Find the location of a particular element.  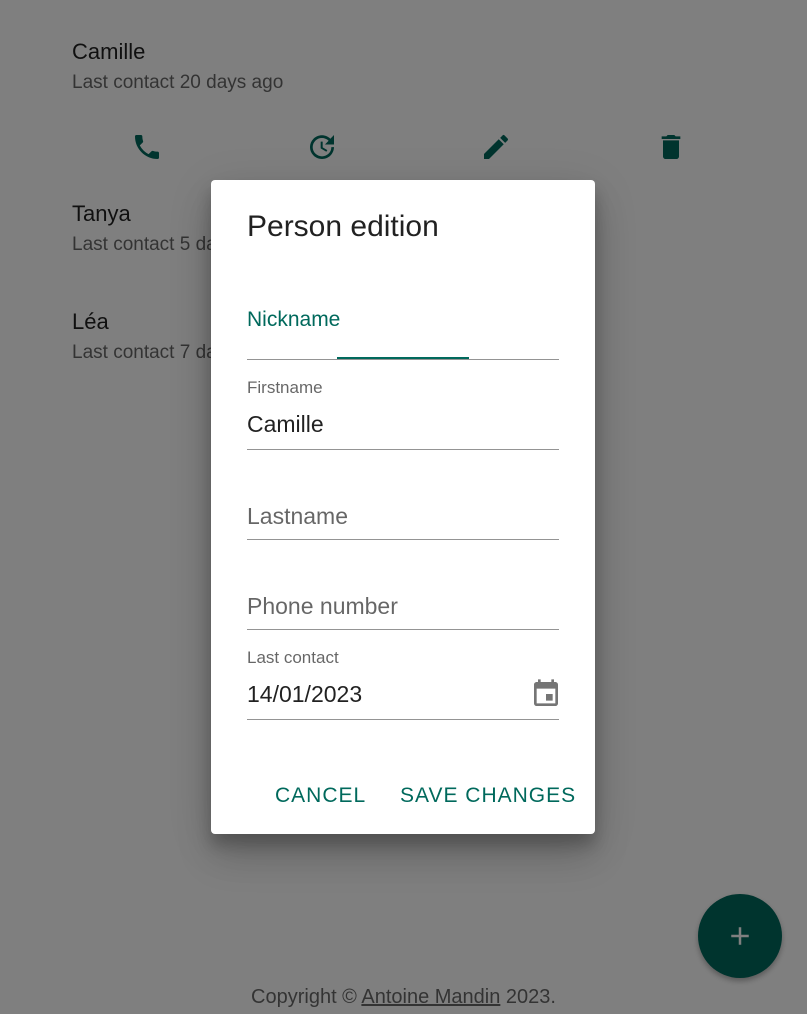

firstname-underline is located at coordinates (403, 449).